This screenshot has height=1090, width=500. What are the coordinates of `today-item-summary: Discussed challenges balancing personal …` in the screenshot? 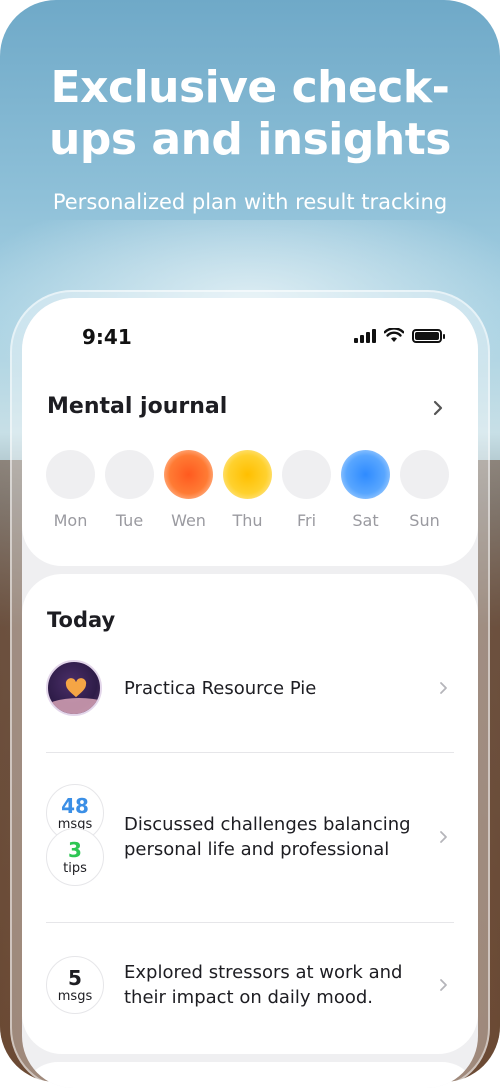 It's located at (274, 837).